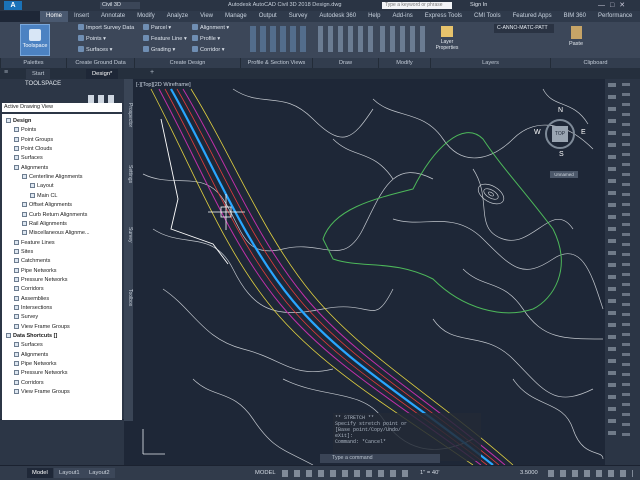  I want to click on tree-item: Main CL, so click(43, 196).